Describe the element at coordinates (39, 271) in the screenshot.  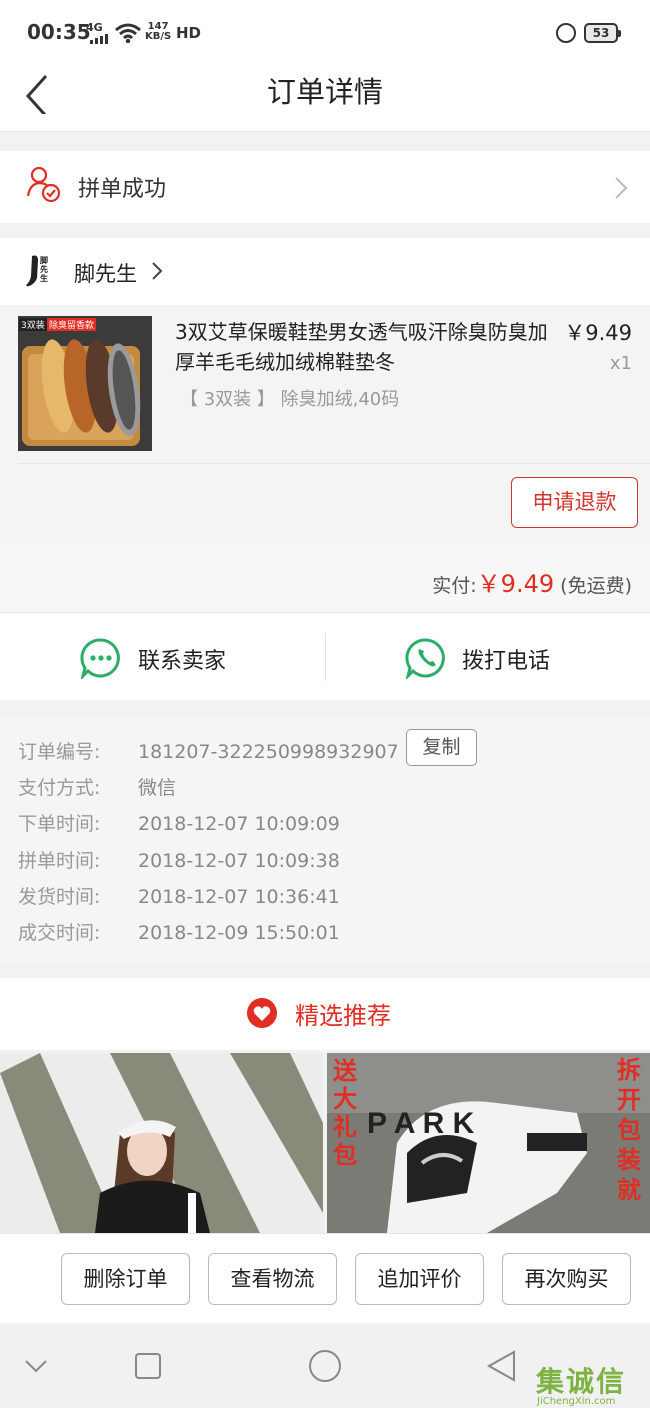
I see `shop-logo: 脚先生` at that location.